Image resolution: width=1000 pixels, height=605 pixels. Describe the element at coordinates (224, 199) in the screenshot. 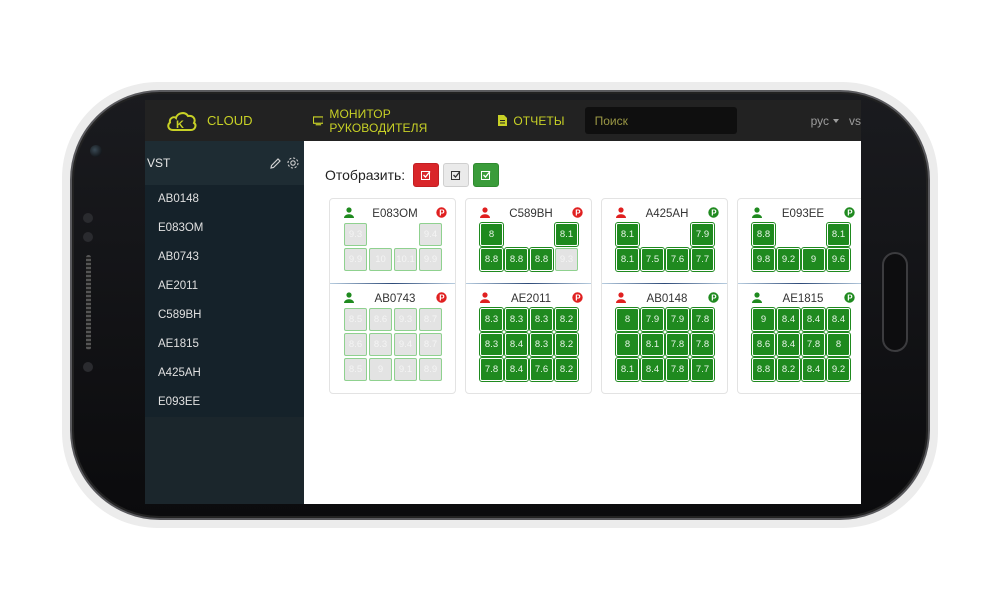

I see `sidebar-item: AB0148` at that location.